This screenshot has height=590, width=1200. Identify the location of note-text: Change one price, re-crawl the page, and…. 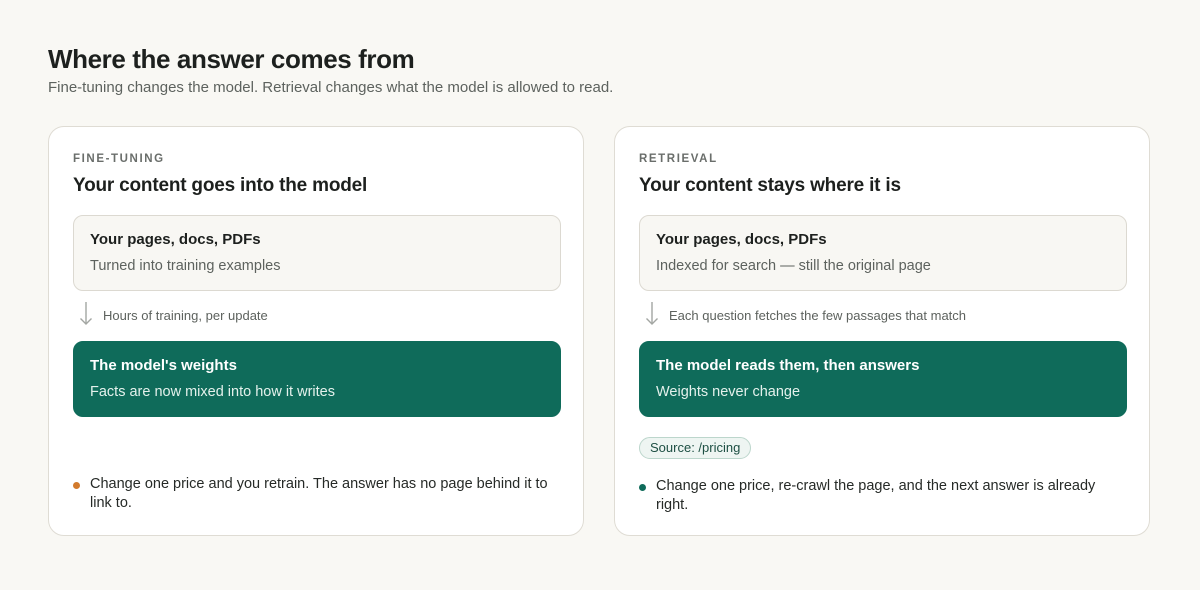
(876, 495).